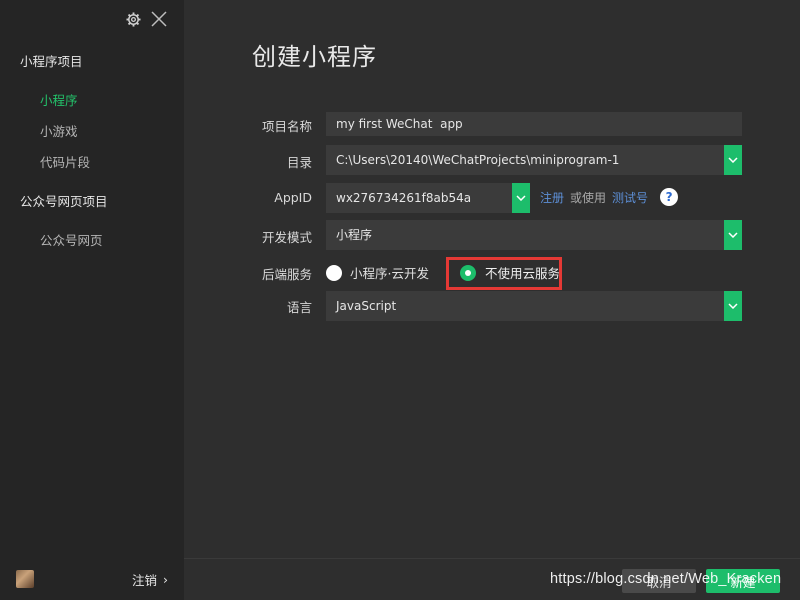 This screenshot has width=800, height=600. What do you see at coordinates (504, 273) in the screenshot?
I see `highlight-box` at bounding box center [504, 273].